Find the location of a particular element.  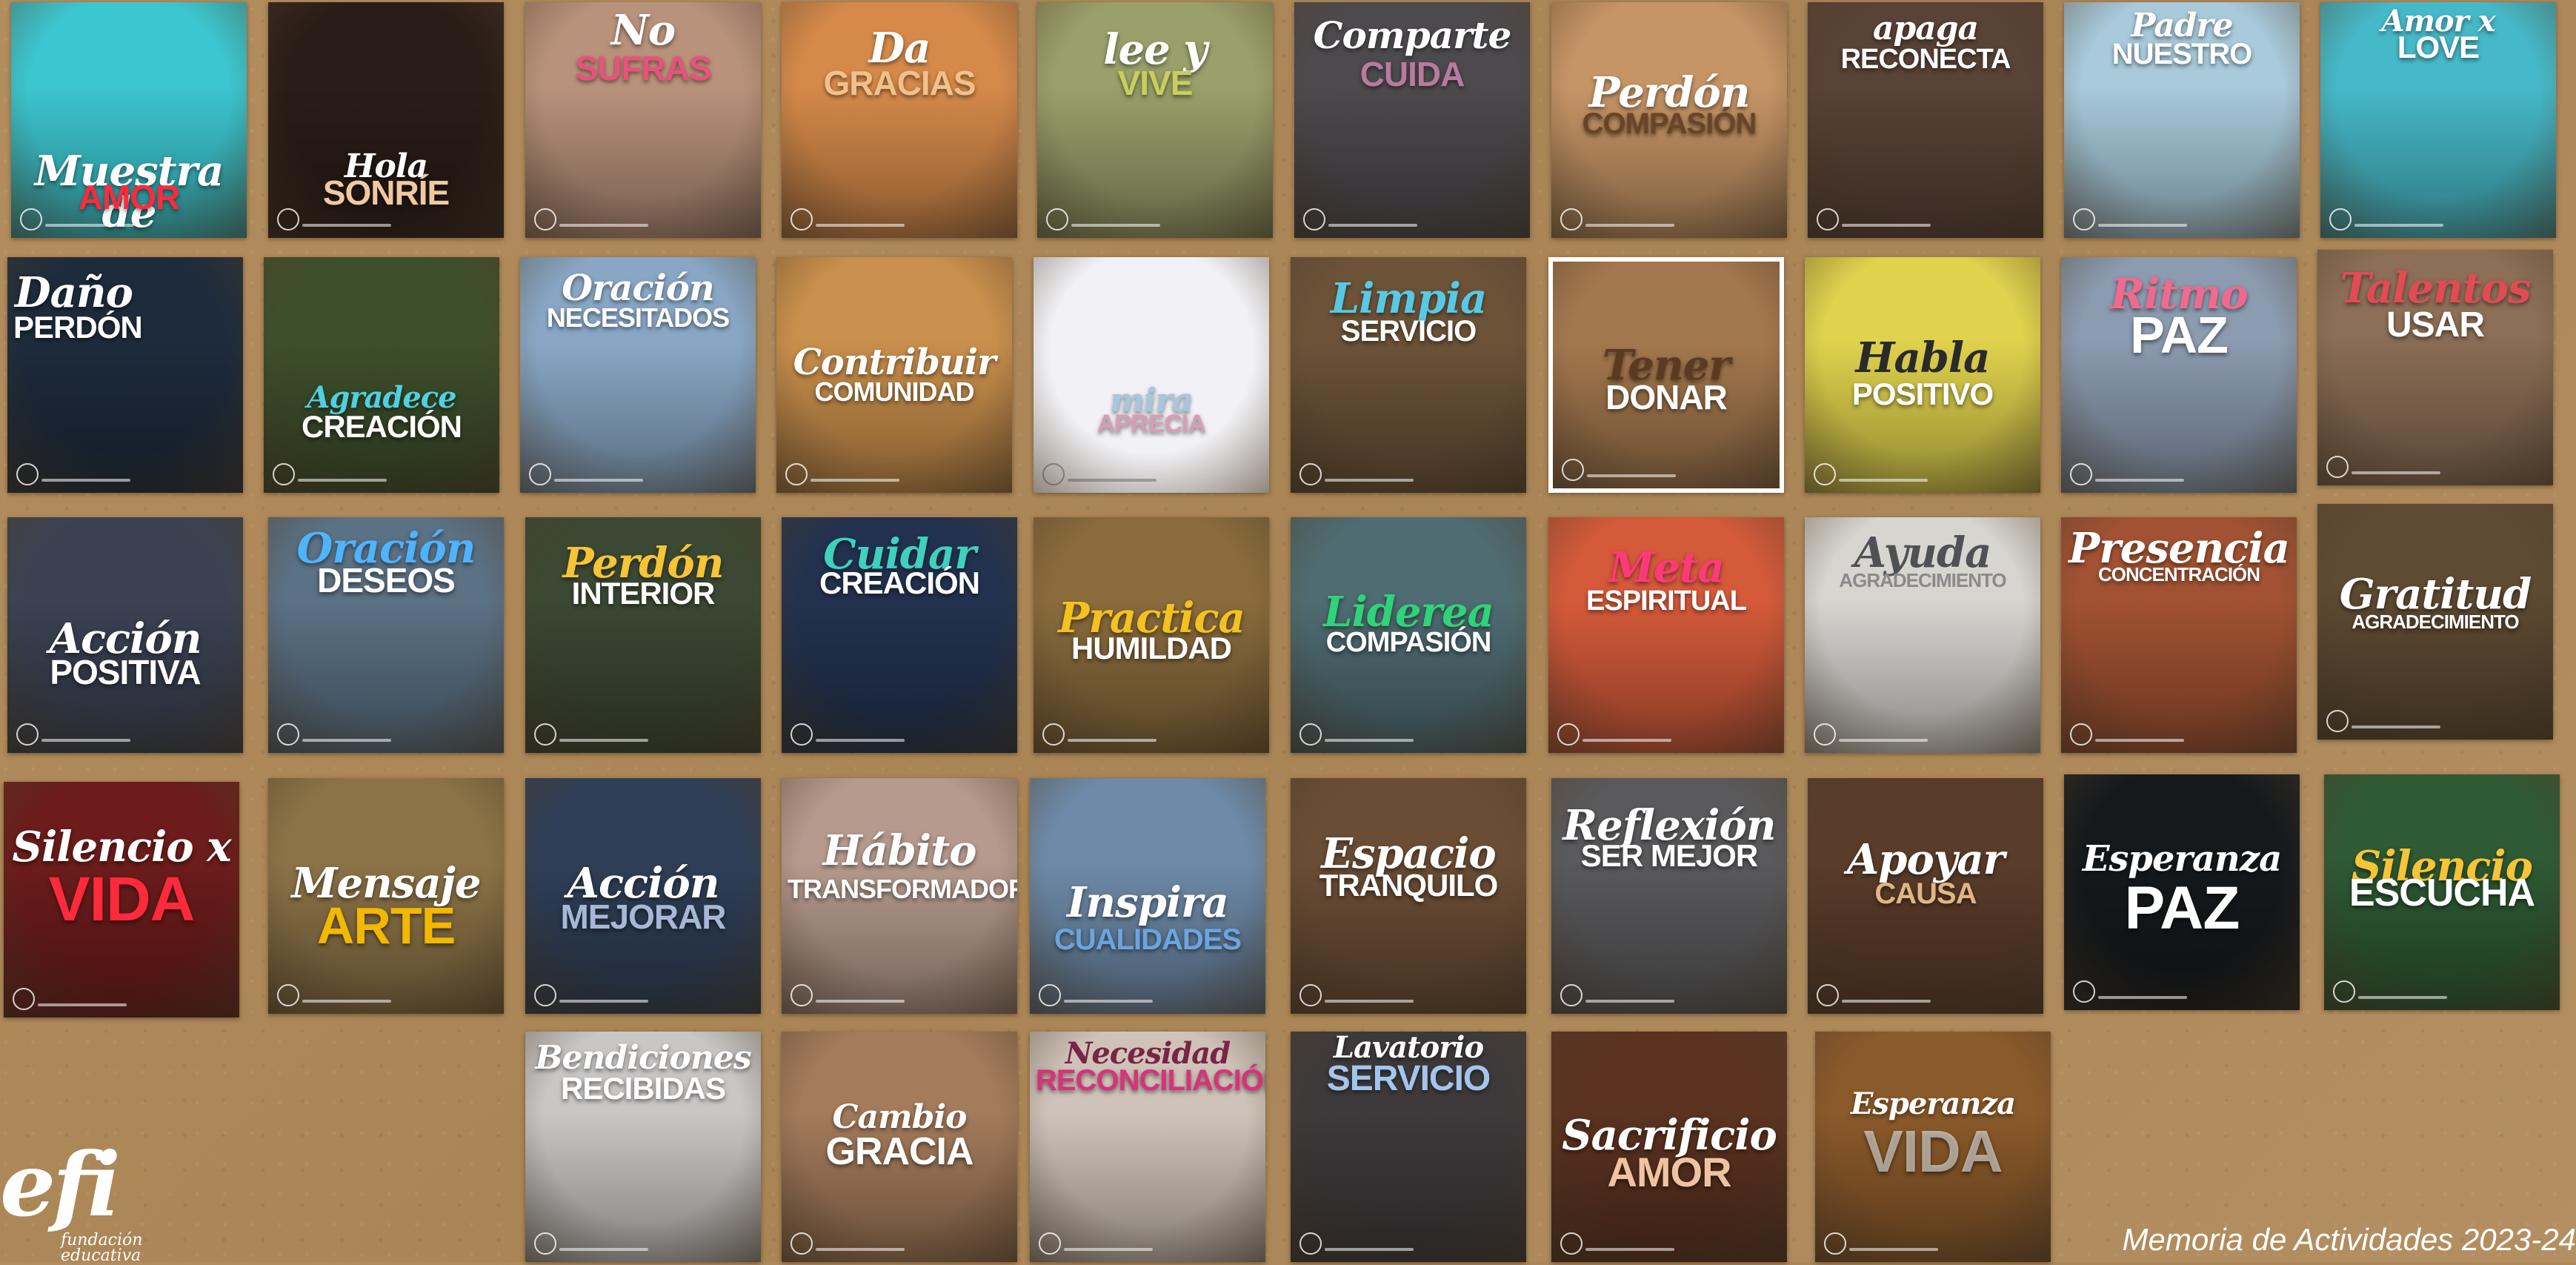

tile-block-text: SONRÍE is located at coordinates (386, 192).